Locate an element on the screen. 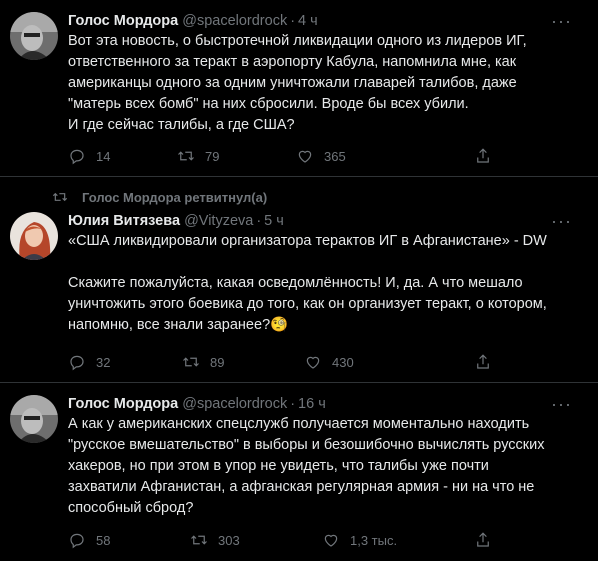  timestamp: 16 ч is located at coordinates (312, 404).